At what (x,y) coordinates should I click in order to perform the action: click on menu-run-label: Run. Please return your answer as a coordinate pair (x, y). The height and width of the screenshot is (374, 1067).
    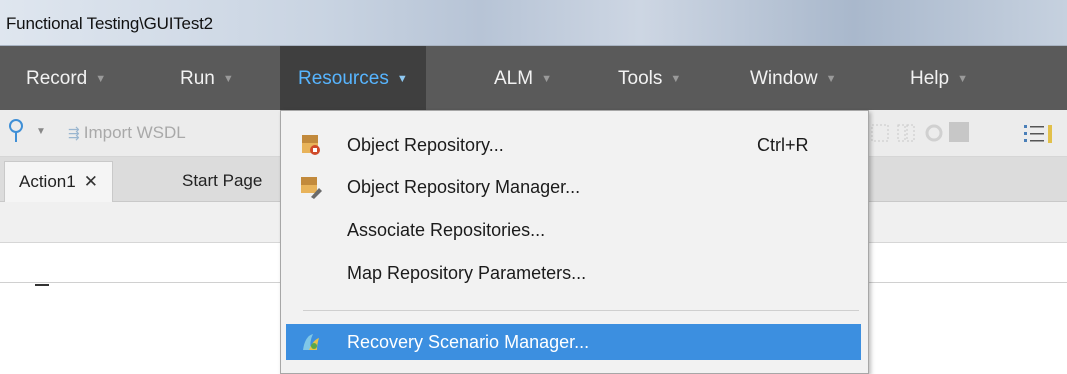
    Looking at the image, I should click on (197, 79).